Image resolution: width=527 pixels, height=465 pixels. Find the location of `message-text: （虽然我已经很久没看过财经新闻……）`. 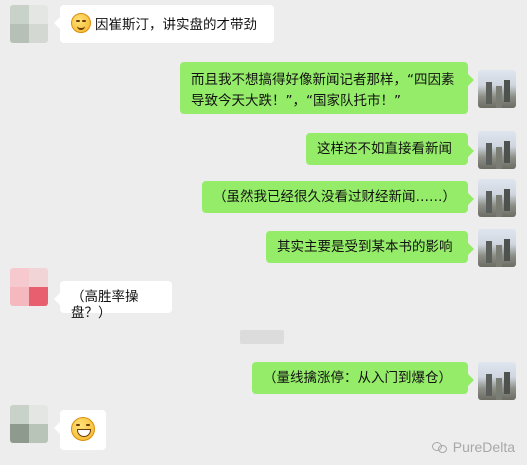

message-text: （虽然我已经很久没看过财经新闻……） is located at coordinates (334, 197).